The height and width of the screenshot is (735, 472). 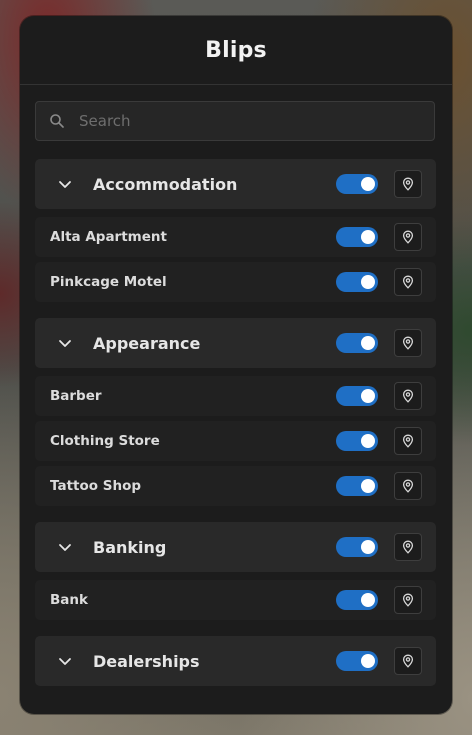 I want to click on search-input, so click(x=255, y=121).